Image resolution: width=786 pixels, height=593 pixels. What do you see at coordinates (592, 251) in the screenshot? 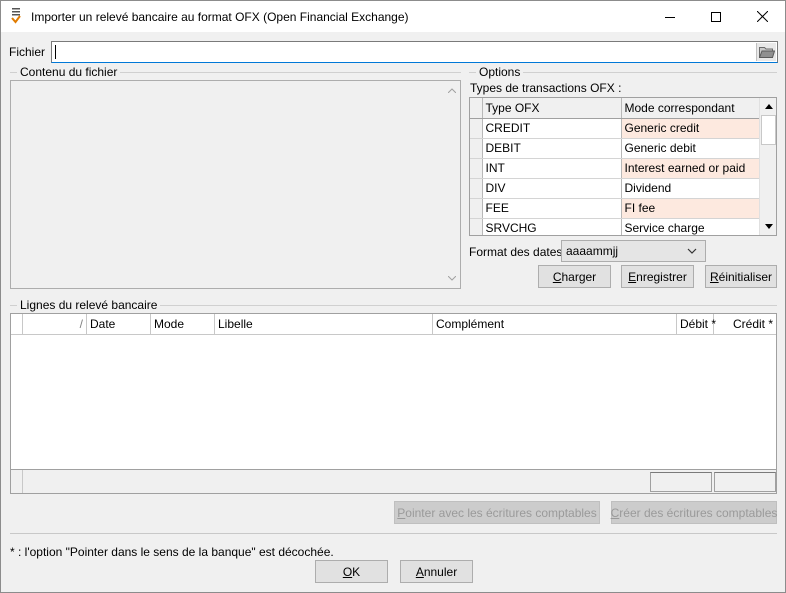
I see `date-format-value: aaaammjj` at bounding box center [592, 251].